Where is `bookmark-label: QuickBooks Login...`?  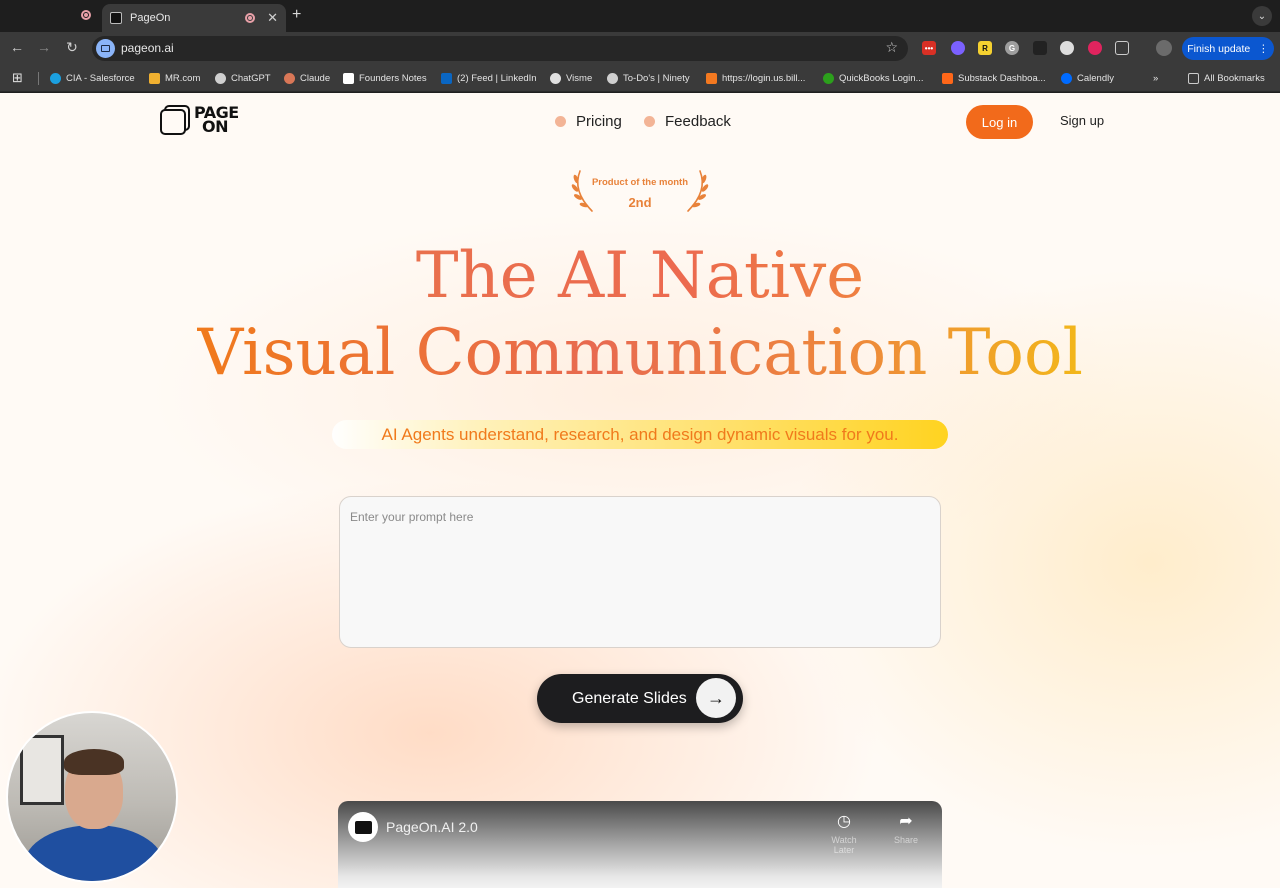
bookmark-label: QuickBooks Login... is located at coordinates (881, 78).